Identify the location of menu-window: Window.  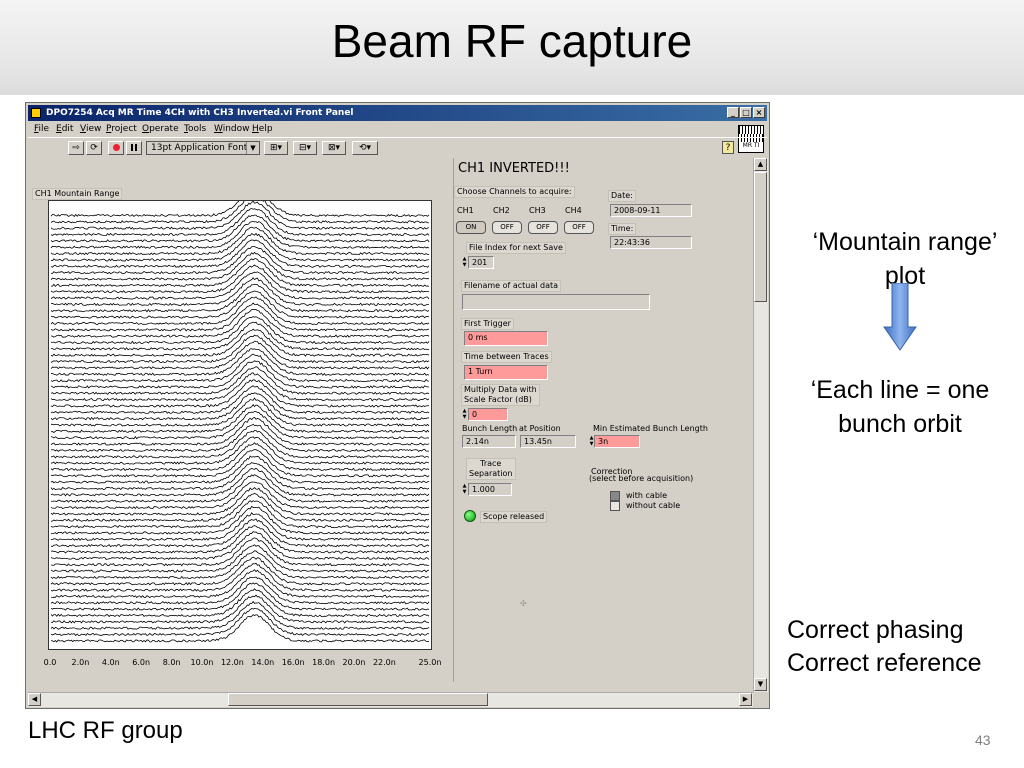
(232, 129).